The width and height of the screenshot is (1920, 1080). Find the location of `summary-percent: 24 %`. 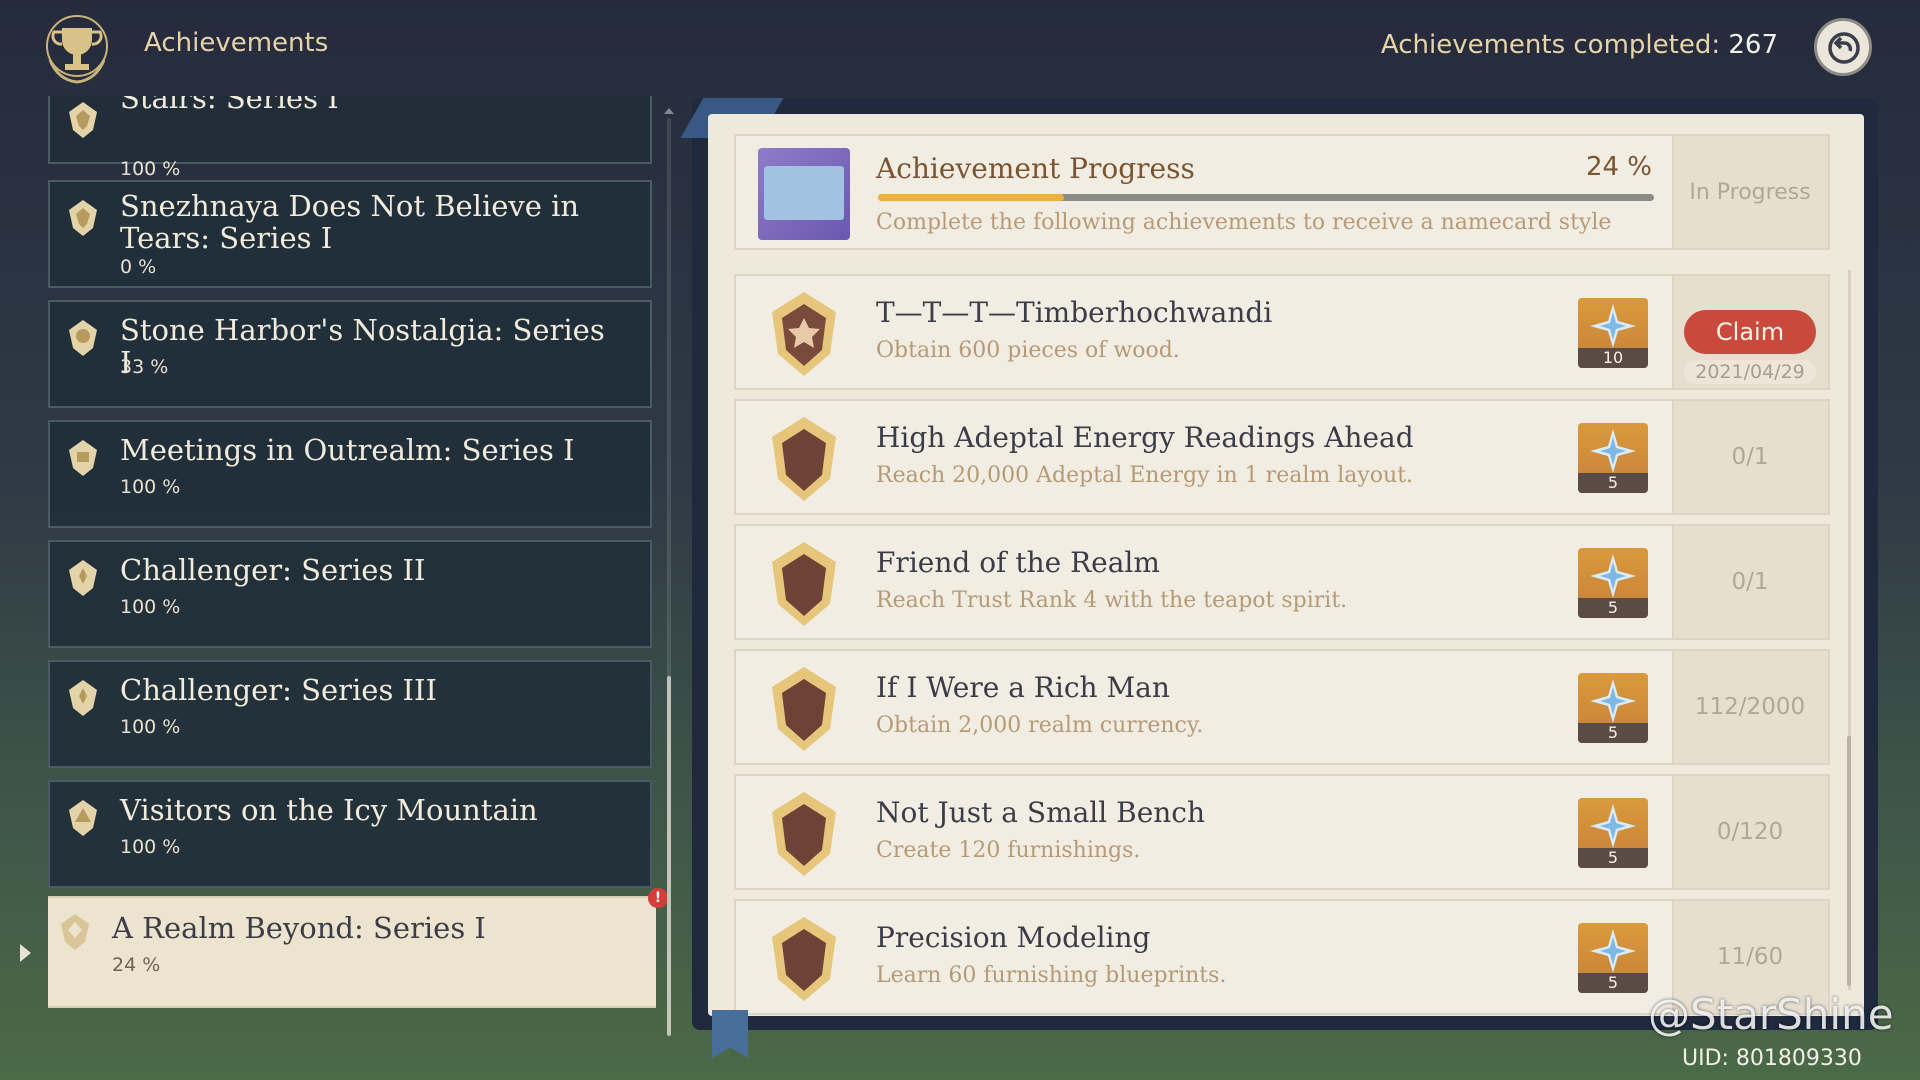

summary-percent: 24 % is located at coordinates (1618, 167).